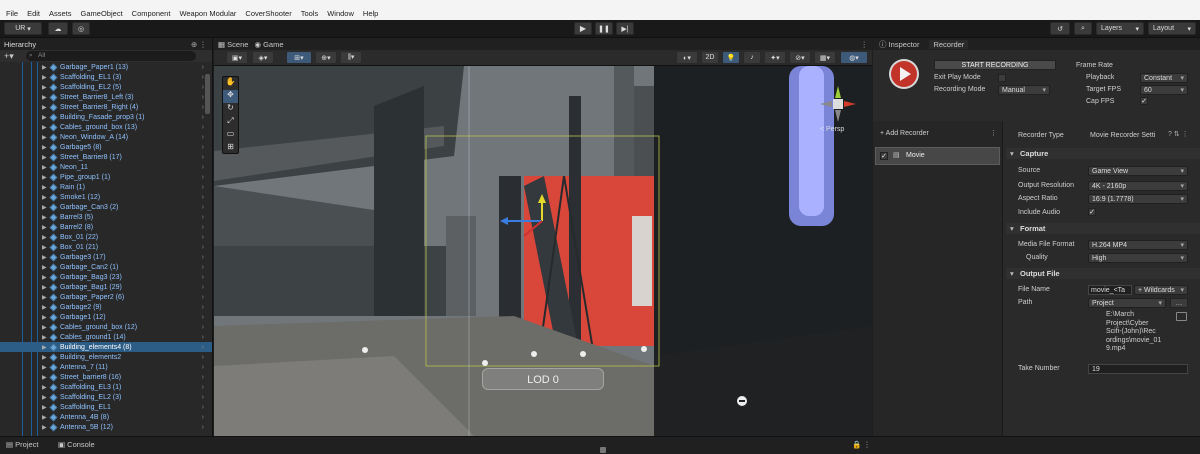 This screenshot has height=454, width=1200. What do you see at coordinates (854, 57) in the screenshot?
I see `globe-icon: ◍▾` at bounding box center [854, 57].